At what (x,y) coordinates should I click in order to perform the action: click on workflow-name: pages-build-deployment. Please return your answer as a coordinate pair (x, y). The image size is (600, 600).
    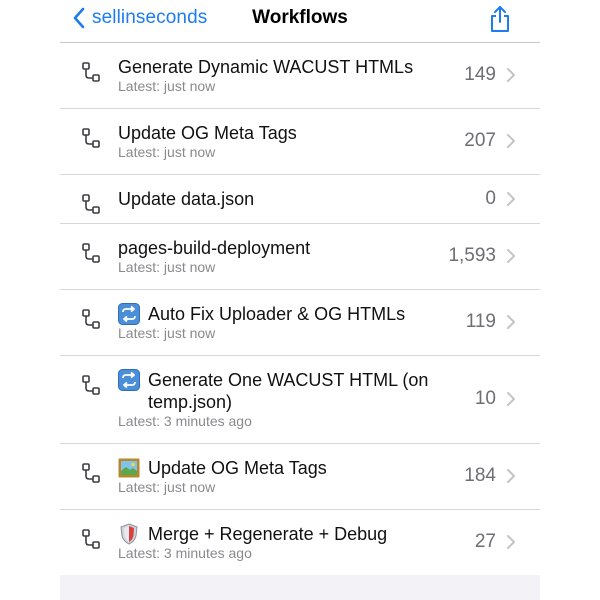
    Looking at the image, I should click on (274, 248).